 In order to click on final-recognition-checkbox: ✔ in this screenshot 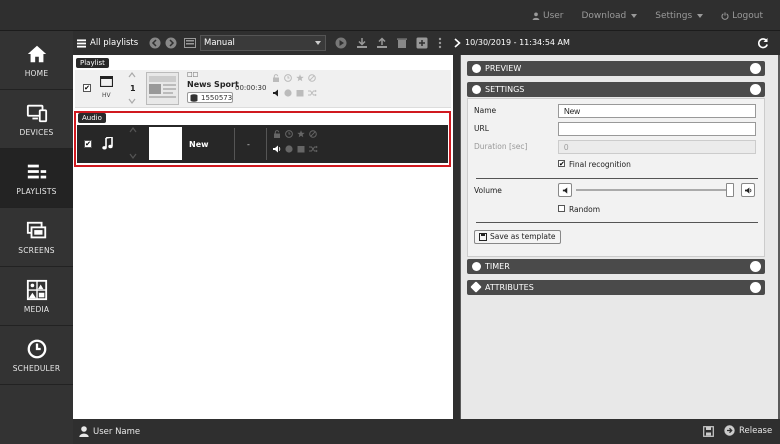, I will do `click(561, 164)`.